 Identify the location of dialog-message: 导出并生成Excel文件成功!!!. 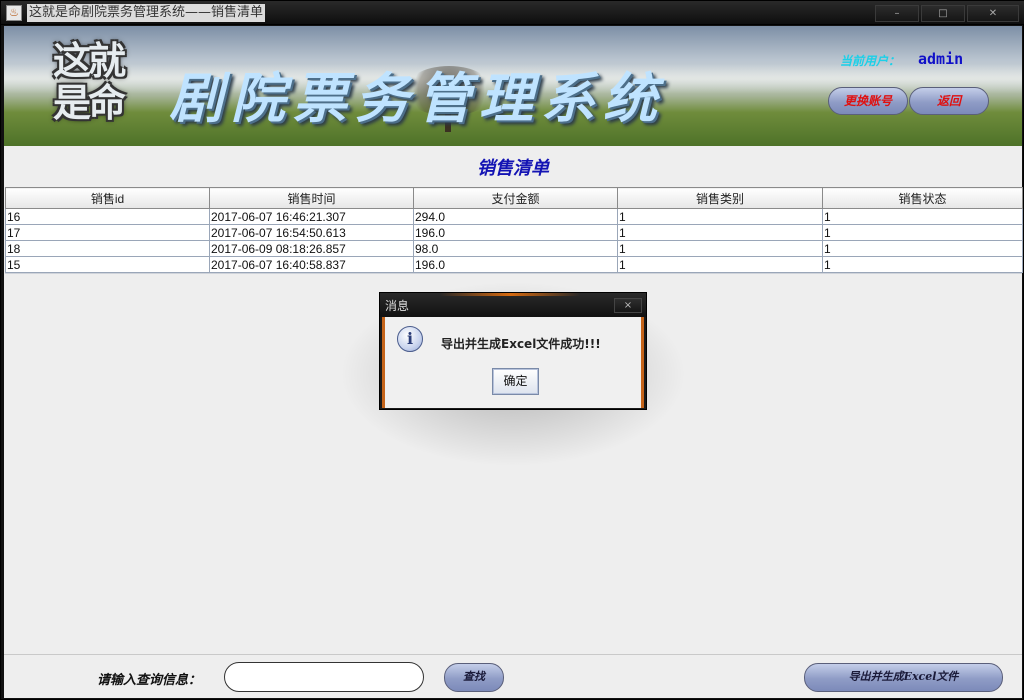
(521, 344).